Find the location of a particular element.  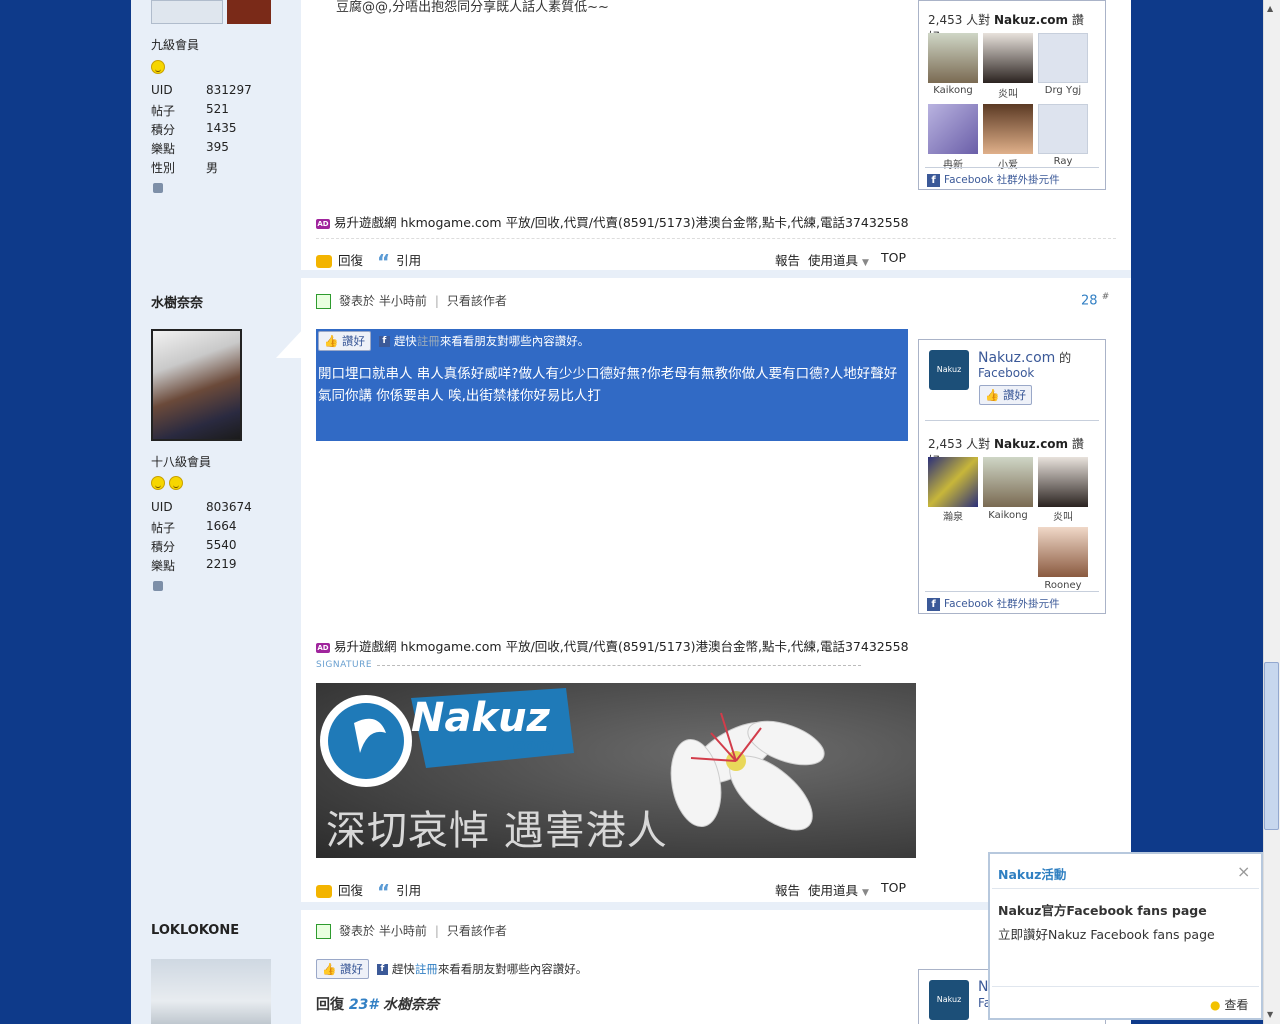

fb-face-name: 冉新 is located at coordinates (953, 163).